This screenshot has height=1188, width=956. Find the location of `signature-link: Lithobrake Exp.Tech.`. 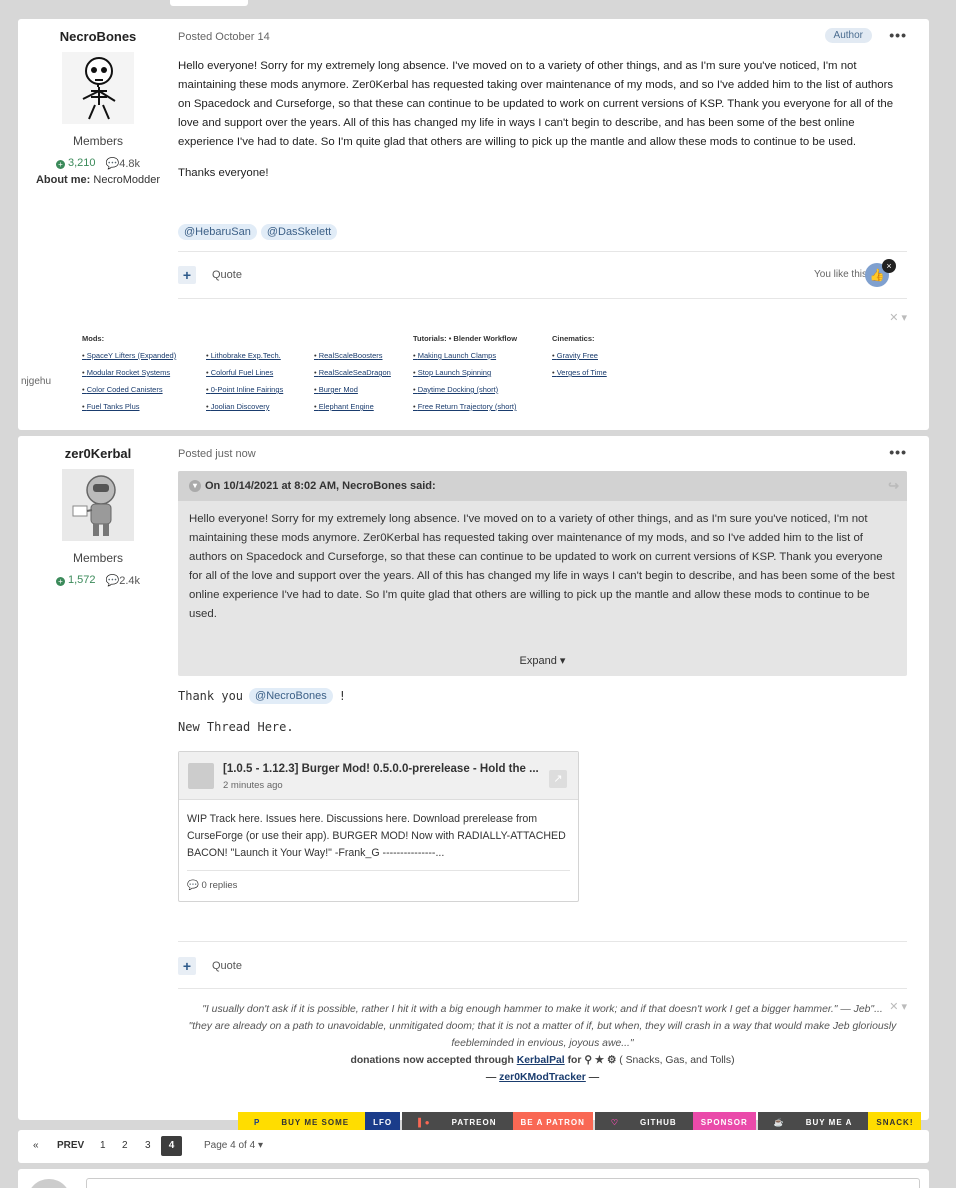

signature-link: Lithobrake Exp.Tech. is located at coordinates (266, 359).